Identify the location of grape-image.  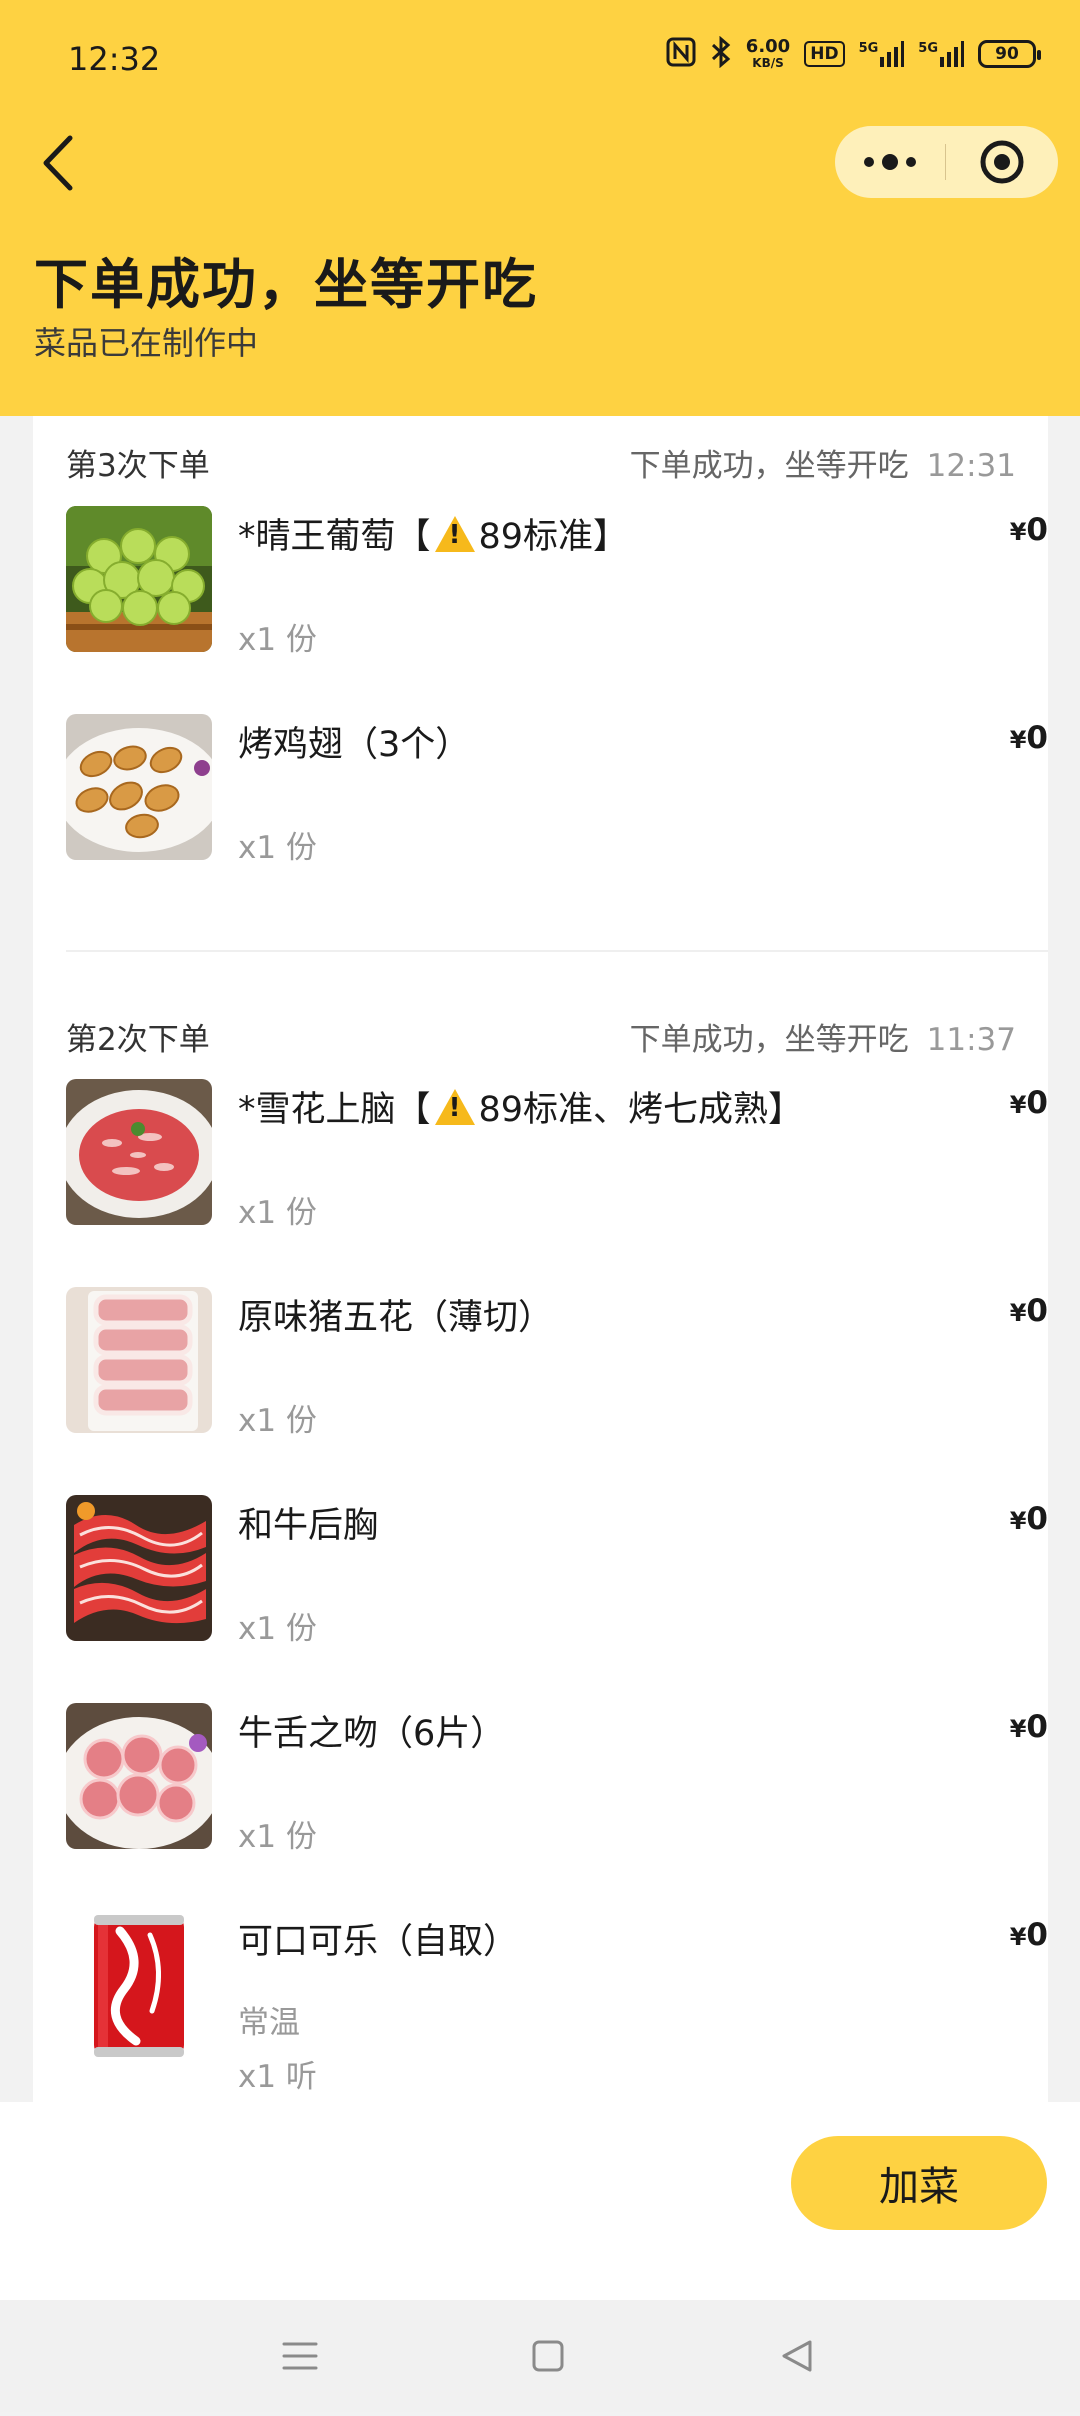
(139, 579).